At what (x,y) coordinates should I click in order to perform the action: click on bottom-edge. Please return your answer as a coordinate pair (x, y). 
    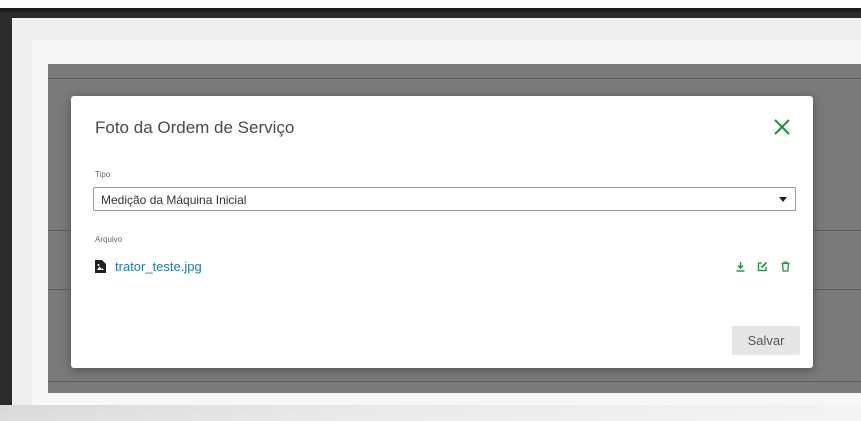
    Looking at the image, I should click on (430, 413).